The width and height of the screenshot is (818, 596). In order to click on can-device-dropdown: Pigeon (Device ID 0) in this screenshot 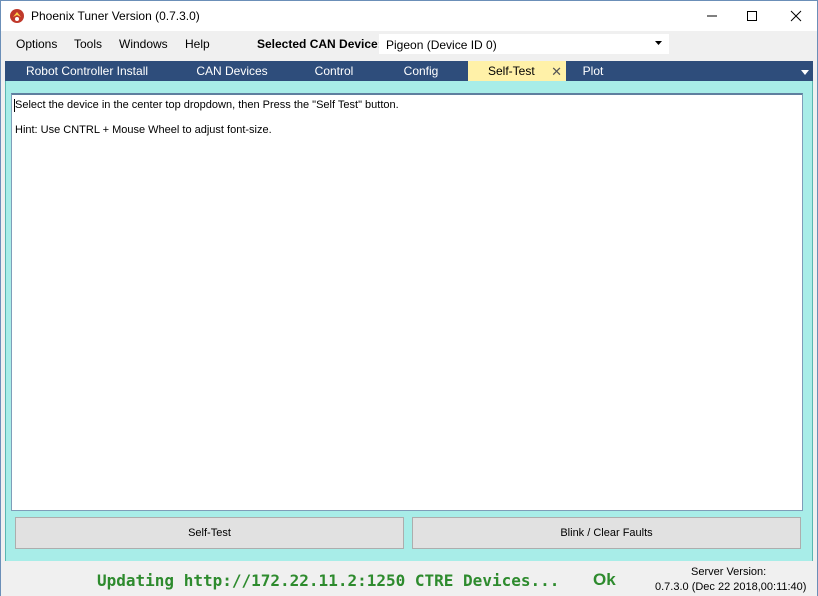, I will do `click(524, 44)`.